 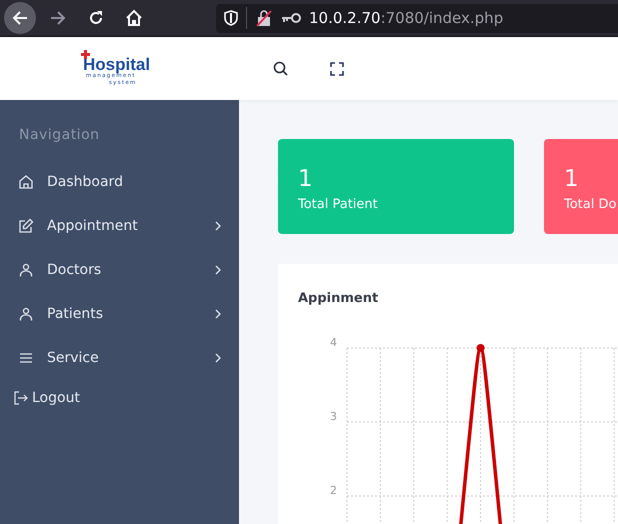 What do you see at coordinates (406, 18) in the screenshot?
I see `url-text: 10.0.2.70:7080/index.php` at bounding box center [406, 18].